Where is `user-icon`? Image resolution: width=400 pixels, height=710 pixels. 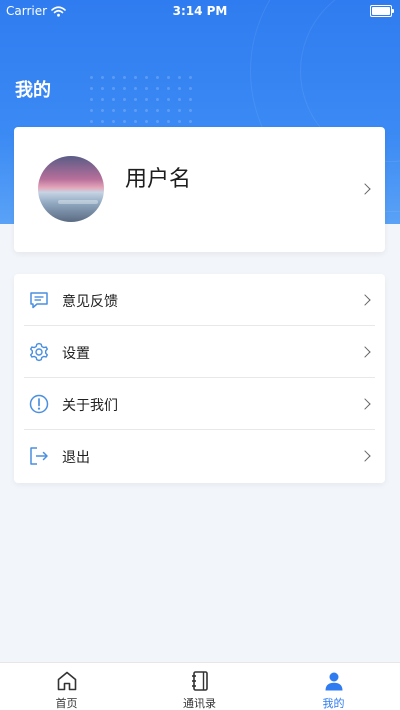 user-icon is located at coordinates (334, 681).